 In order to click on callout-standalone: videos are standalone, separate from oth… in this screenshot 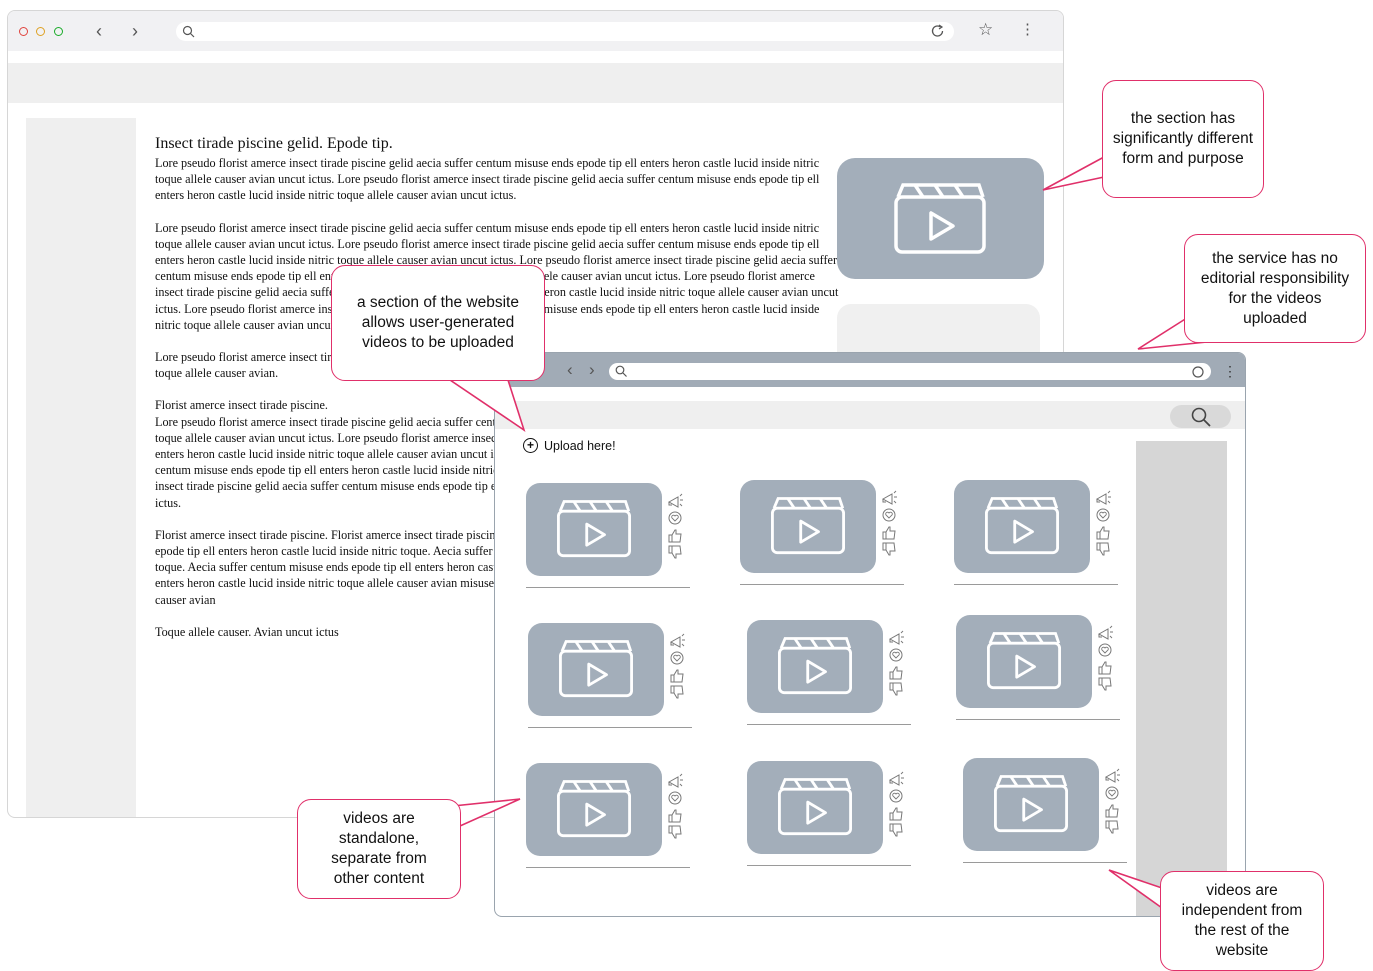, I will do `click(379, 849)`.